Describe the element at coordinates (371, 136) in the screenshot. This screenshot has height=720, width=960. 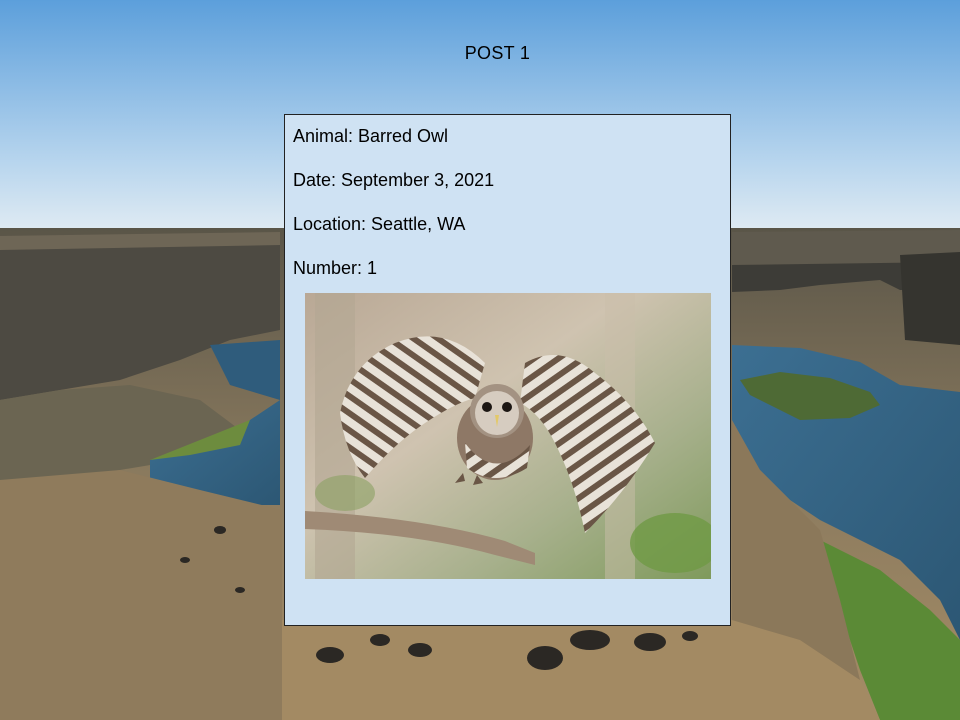
I see `animal-label: Animal: Barred Owl` at that location.